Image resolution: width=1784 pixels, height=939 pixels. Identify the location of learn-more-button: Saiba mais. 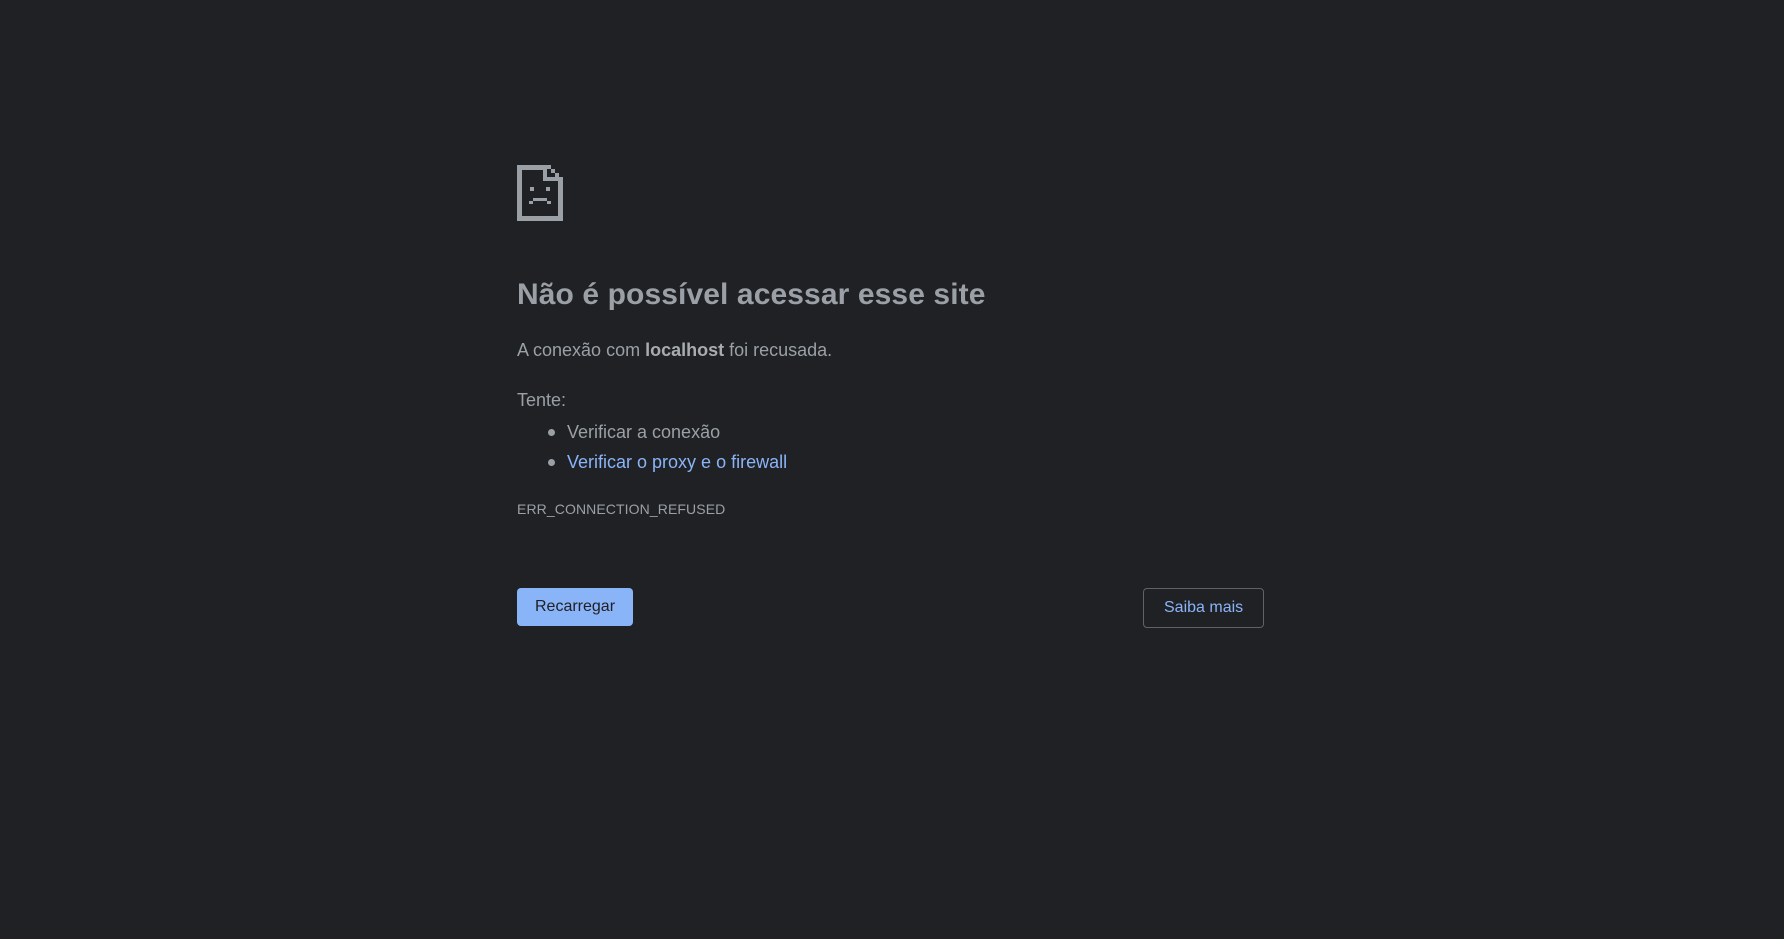
(1204, 608).